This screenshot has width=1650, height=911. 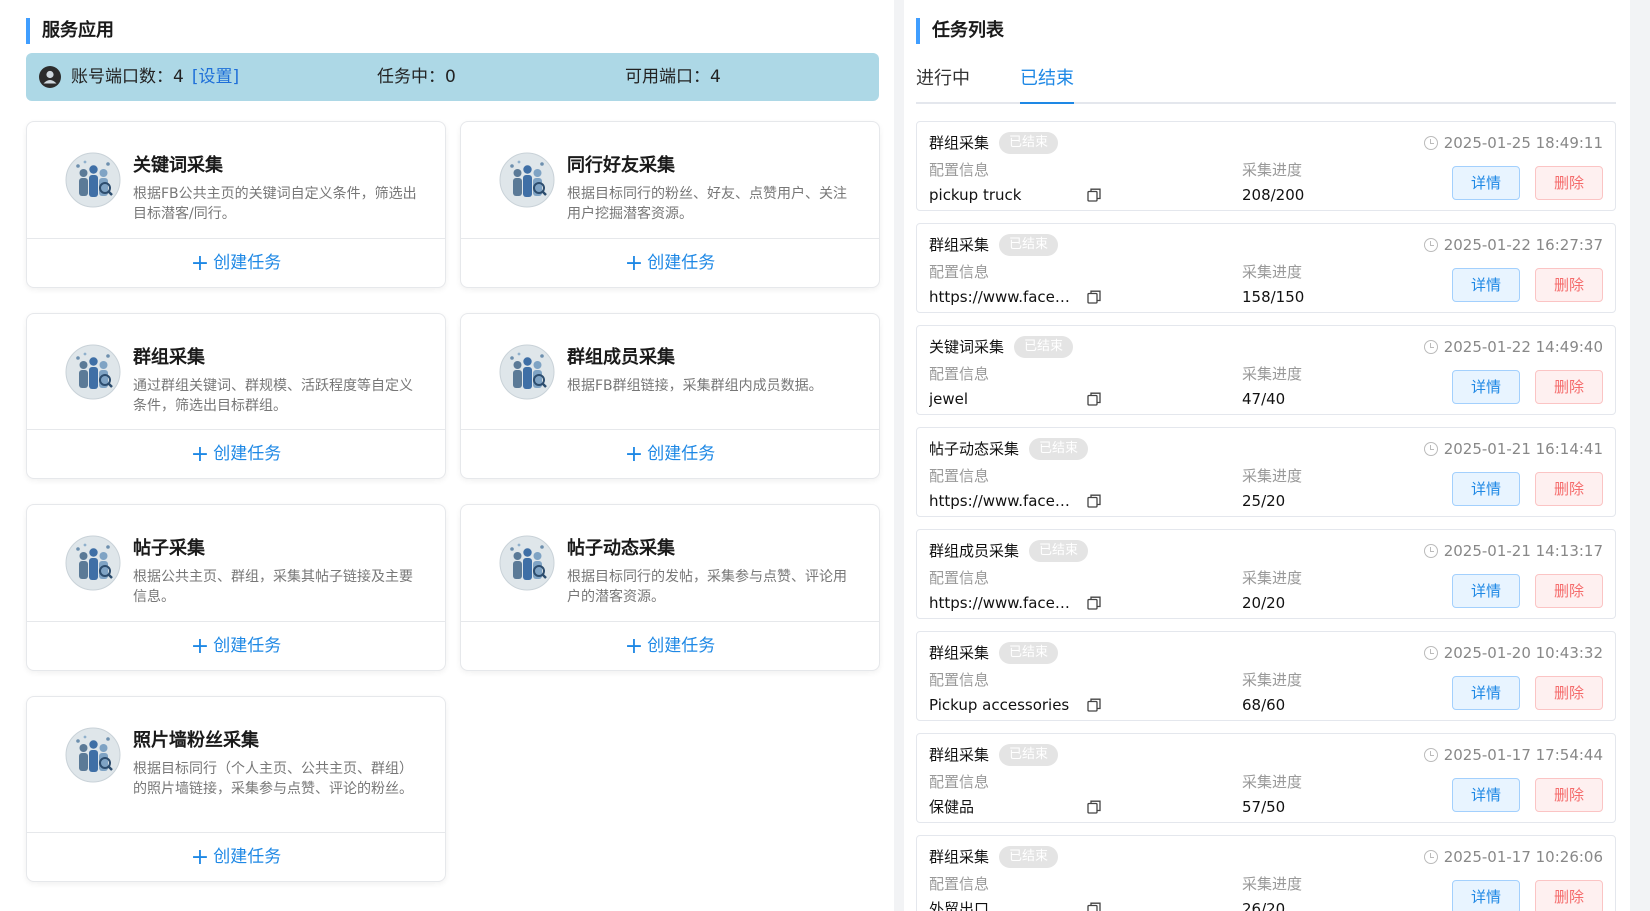 I want to click on card-description: 根据目标同行（个人主页、公共主页、群组）的照片墙链接，采集参与点赞、评论的粉丝。, so click(x=273, y=779).